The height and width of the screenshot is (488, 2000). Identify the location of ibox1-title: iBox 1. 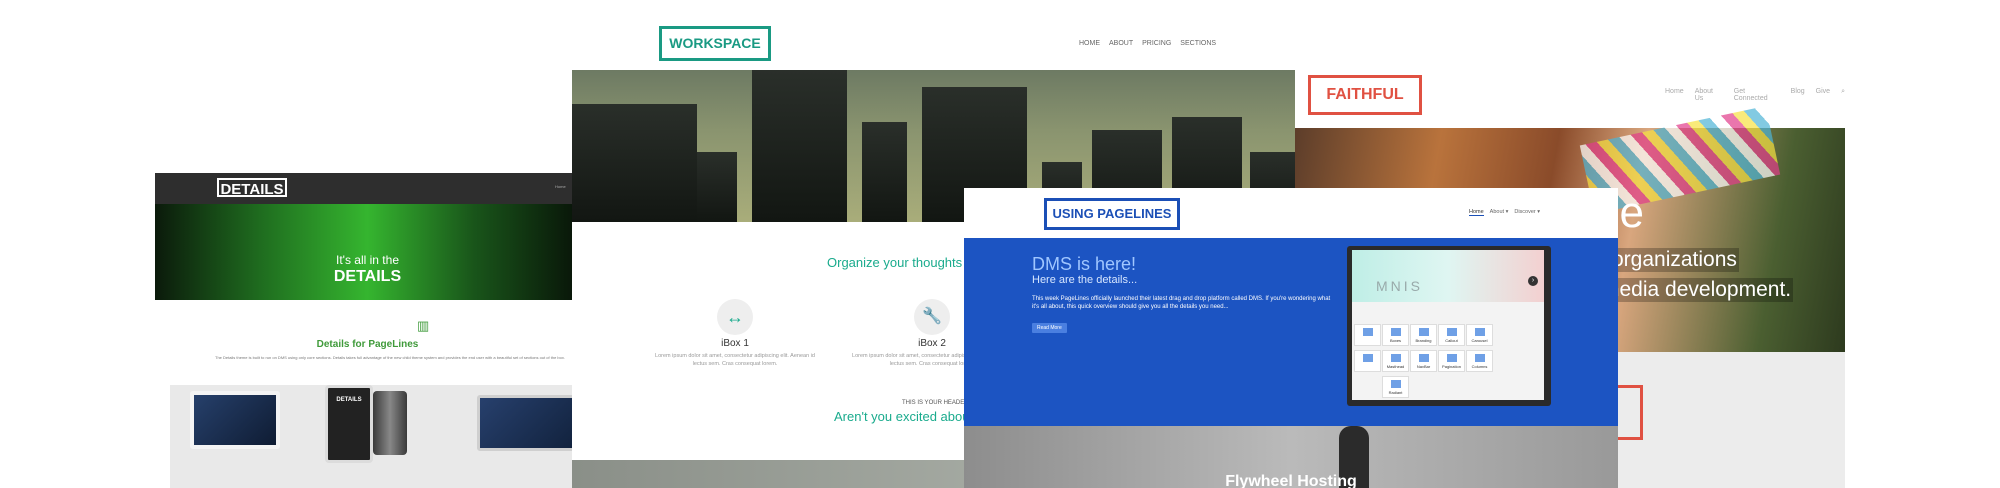
(735, 343).